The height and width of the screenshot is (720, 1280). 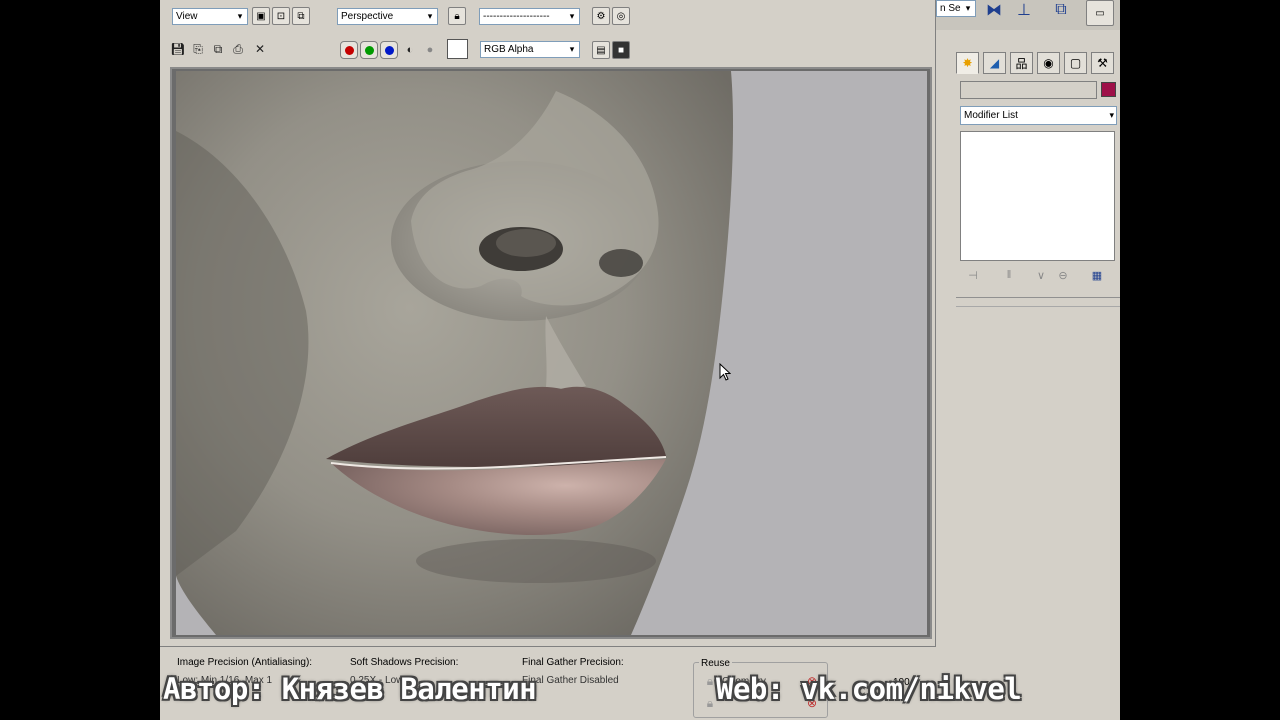 I want to click on render-preset-select: -------------------- ▾, so click(x=529, y=16).